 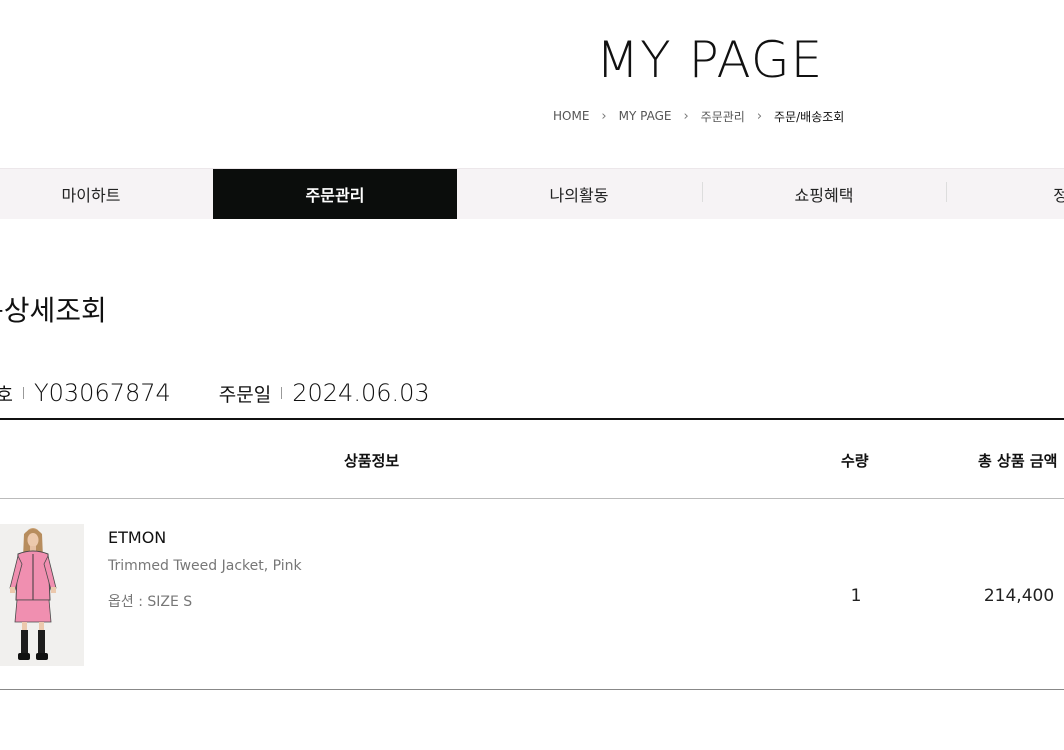 What do you see at coordinates (1019, 596) in the screenshot?
I see `product-total-price: 214,400` at bounding box center [1019, 596].